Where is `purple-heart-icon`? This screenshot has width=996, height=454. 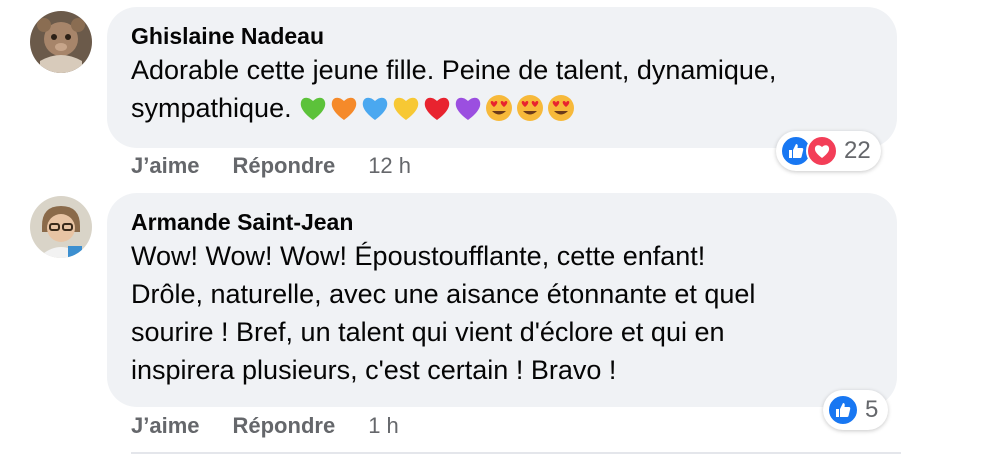
purple-heart-icon is located at coordinates (467, 108).